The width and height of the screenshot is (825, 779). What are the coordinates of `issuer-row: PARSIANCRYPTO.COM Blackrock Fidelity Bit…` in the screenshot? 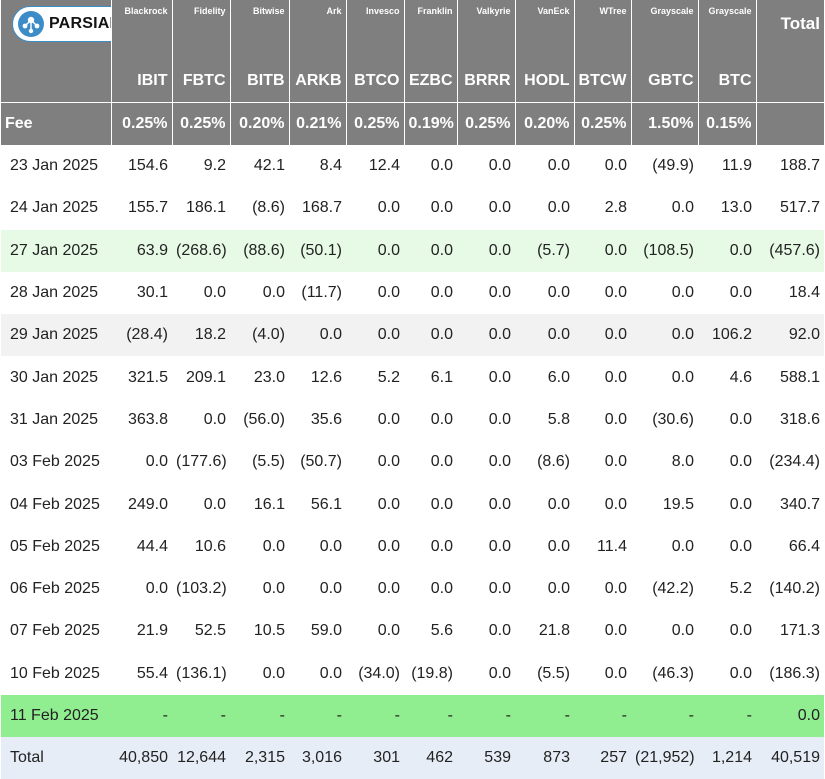 It's located at (412, 30).